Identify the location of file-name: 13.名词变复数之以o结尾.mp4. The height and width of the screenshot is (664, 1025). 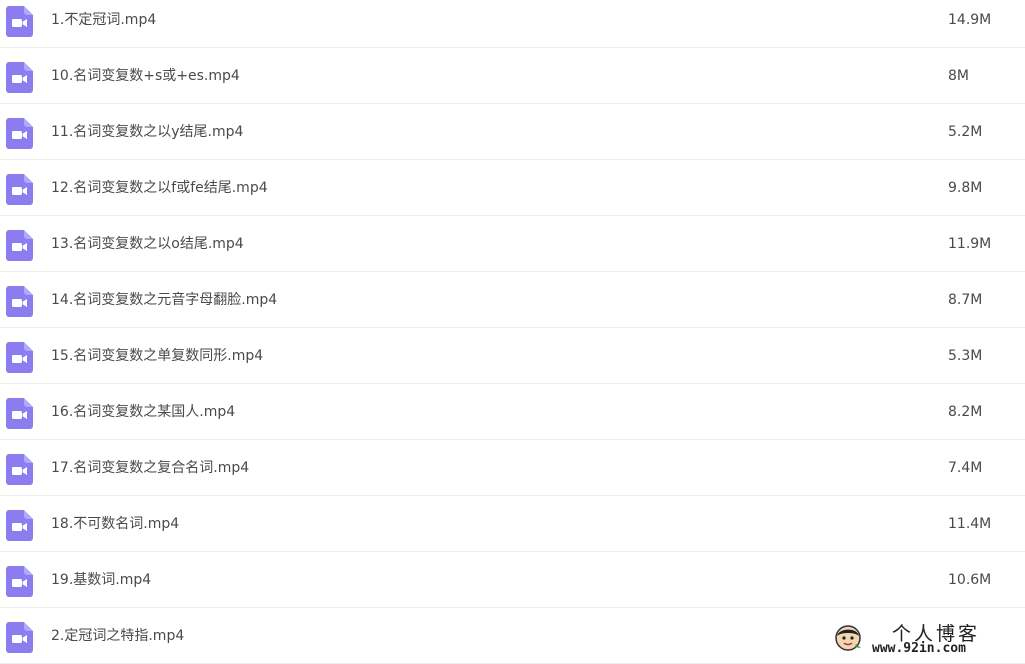
(147, 244).